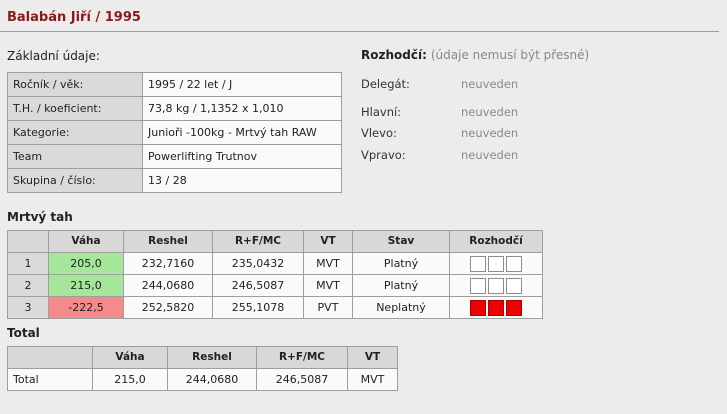  What do you see at coordinates (130, 379) in the screenshot?
I see `total-weight: 215,0` at bounding box center [130, 379].